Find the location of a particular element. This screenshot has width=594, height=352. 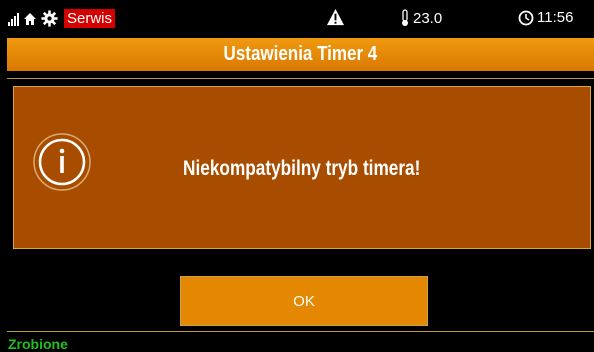

status-bar: Serwis 23.0 11:56 is located at coordinates (297, 19).